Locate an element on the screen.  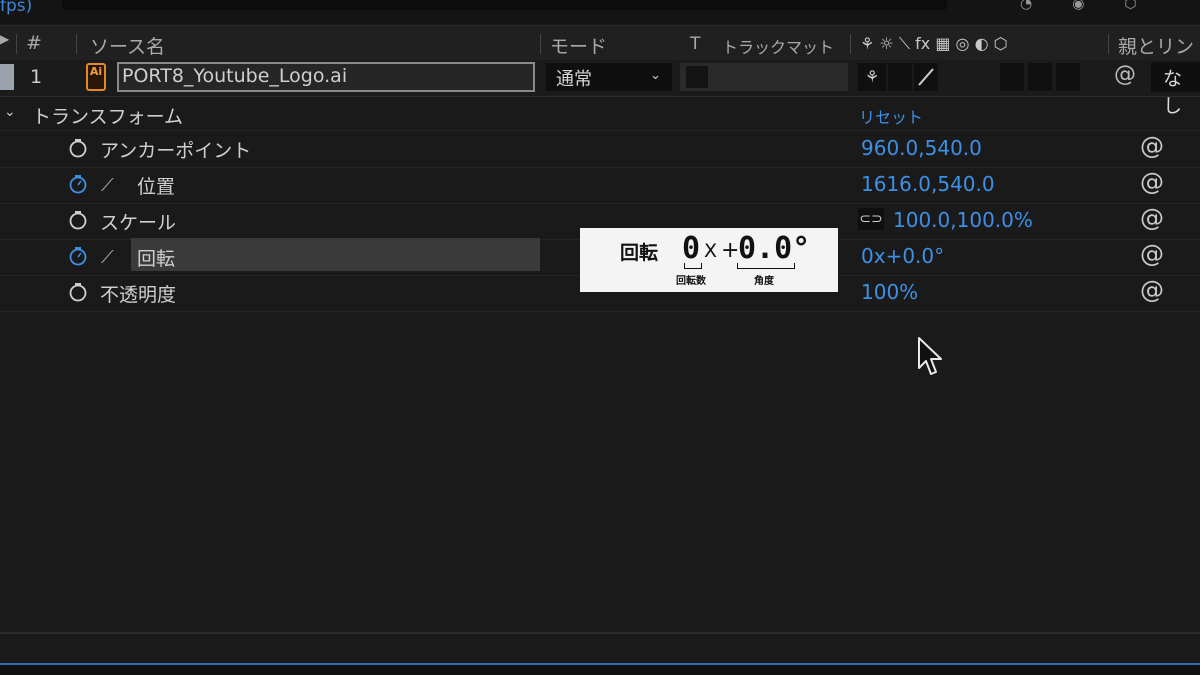
tooltip-degrees-caption: 角度 is located at coordinates (764, 281).